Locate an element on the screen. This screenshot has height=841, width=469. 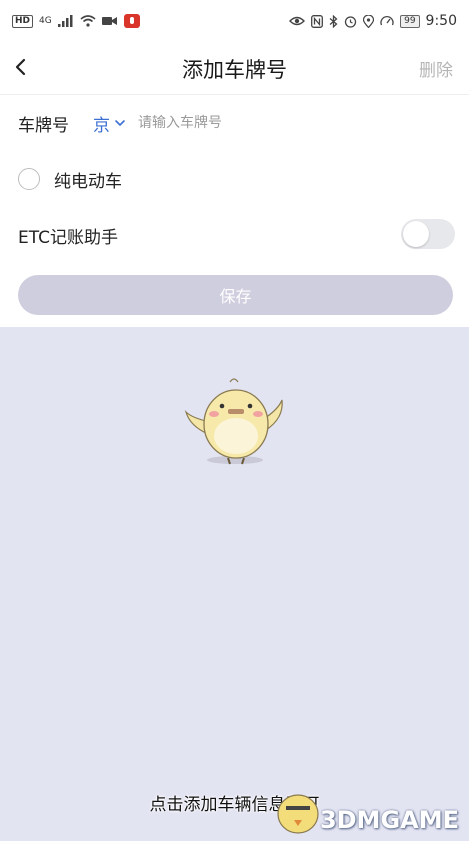
status-bar-right: 99 9:50 is located at coordinates (373, 21).